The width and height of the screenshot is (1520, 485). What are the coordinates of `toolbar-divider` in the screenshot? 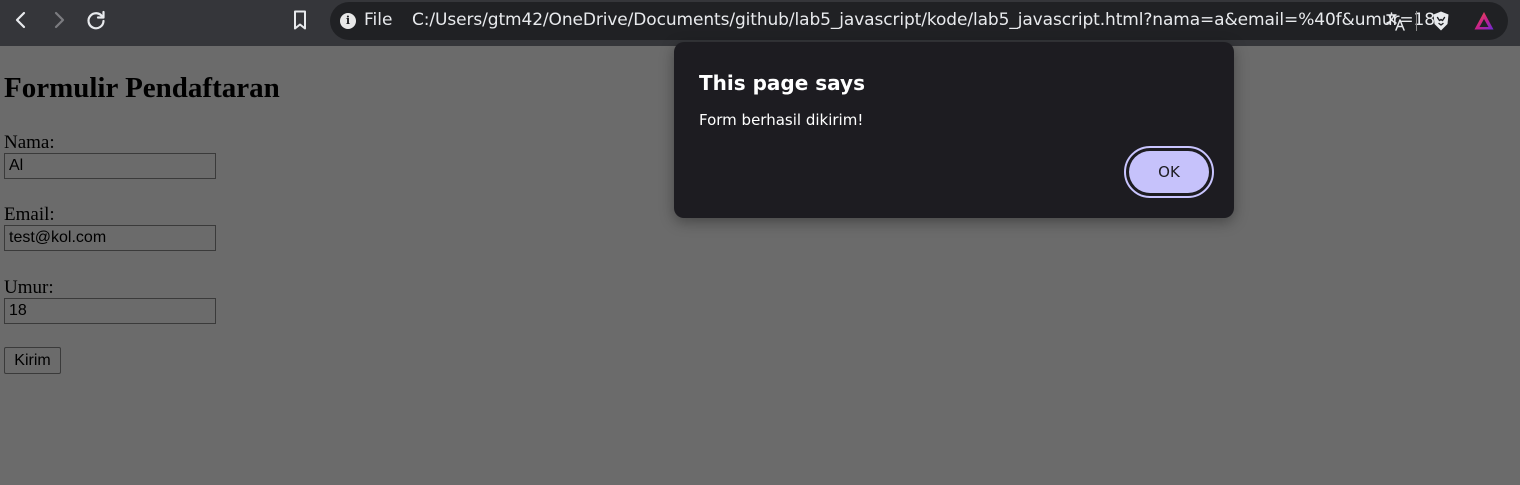 It's located at (1416, 21).